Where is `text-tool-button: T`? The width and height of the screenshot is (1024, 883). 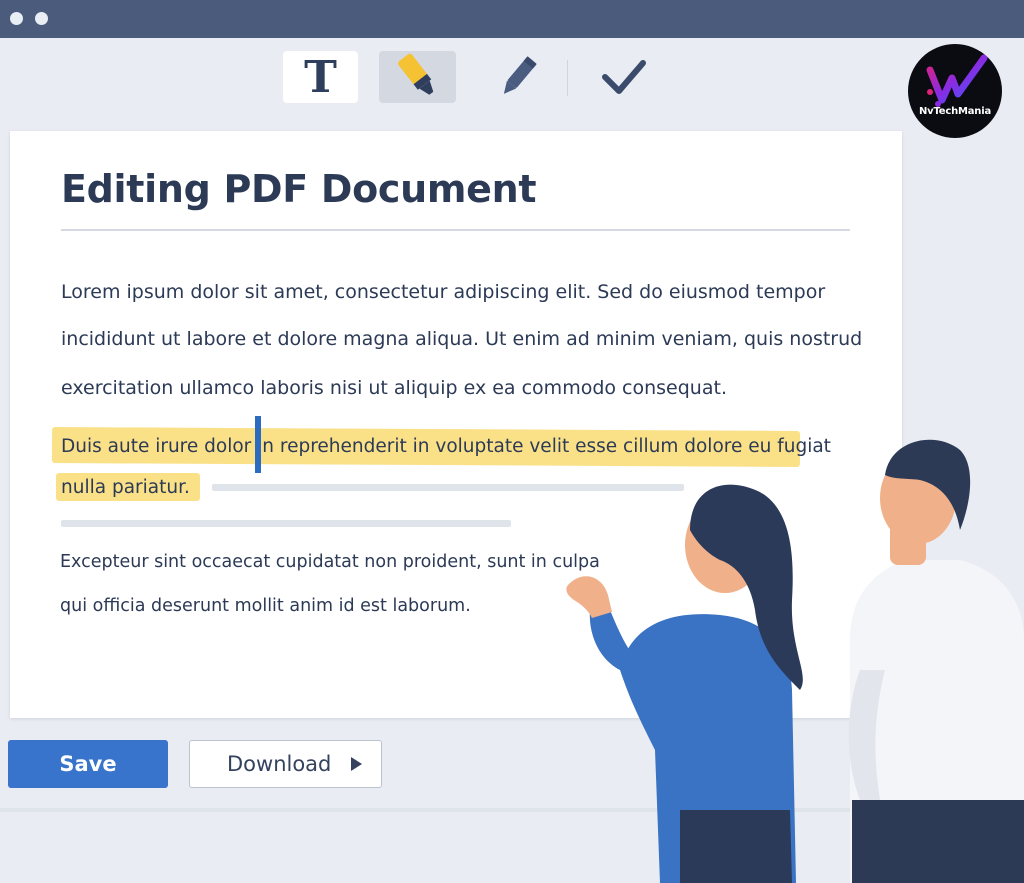 text-tool-button: T is located at coordinates (320, 77).